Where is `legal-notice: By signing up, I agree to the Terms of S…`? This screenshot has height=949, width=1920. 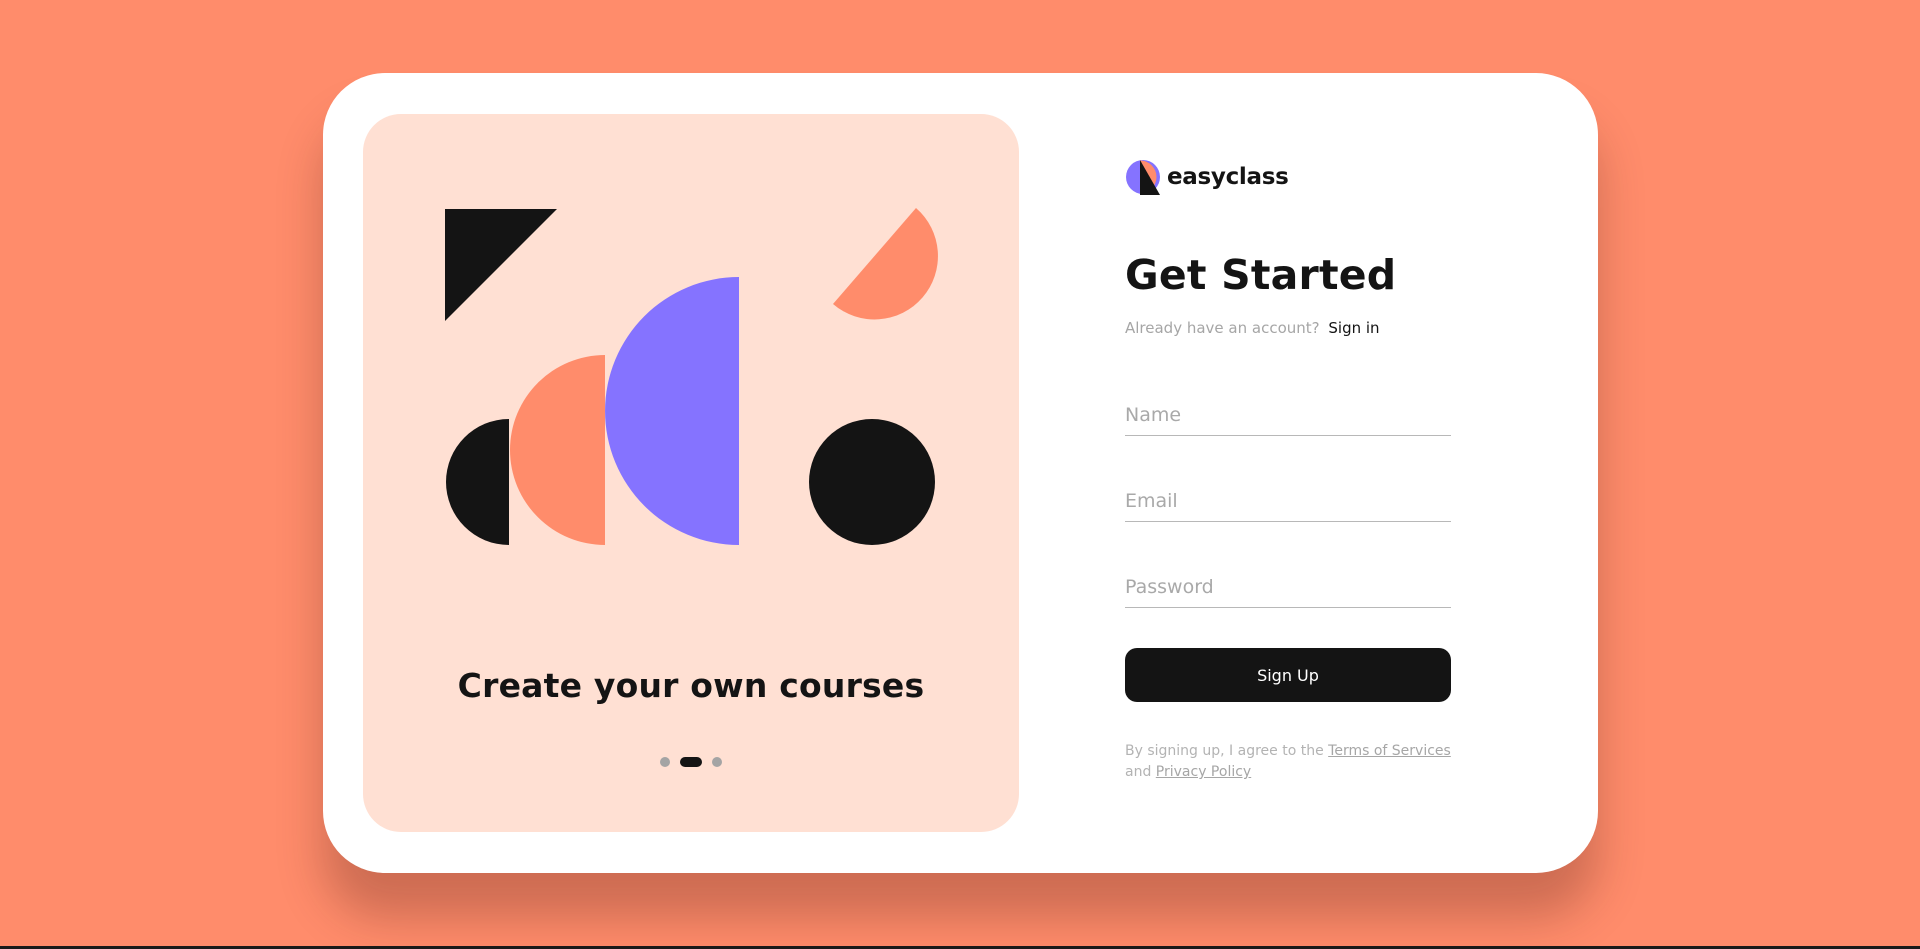
legal-notice: By signing up, I agree to the Terms of S… is located at coordinates (1290, 762).